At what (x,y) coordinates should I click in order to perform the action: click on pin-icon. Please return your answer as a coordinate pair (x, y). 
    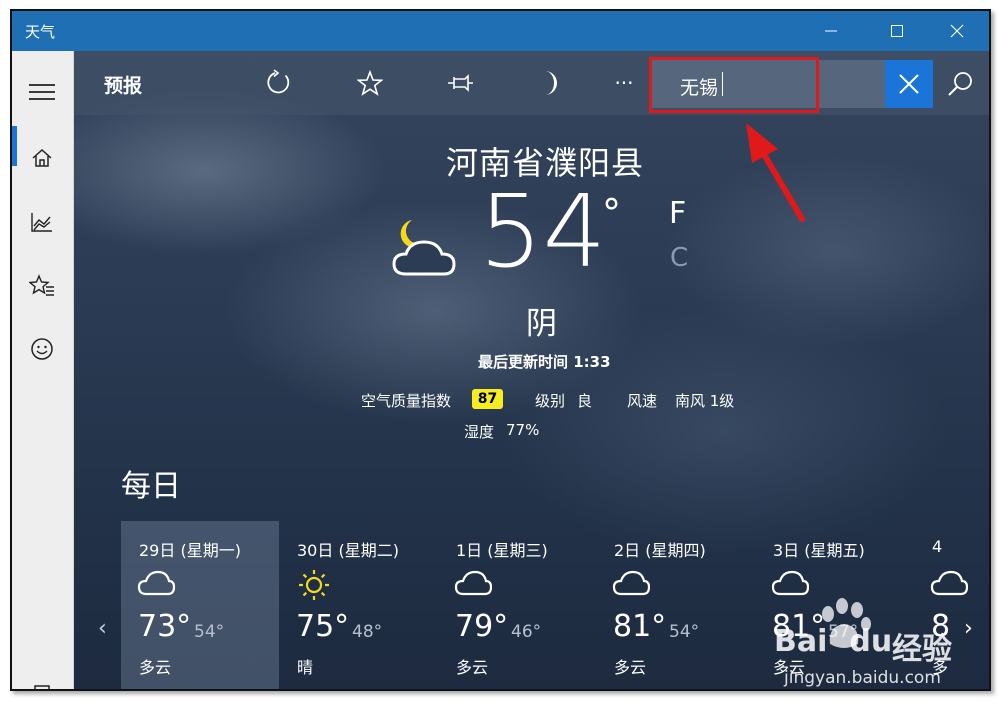
    Looking at the image, I should click on (460, 83).